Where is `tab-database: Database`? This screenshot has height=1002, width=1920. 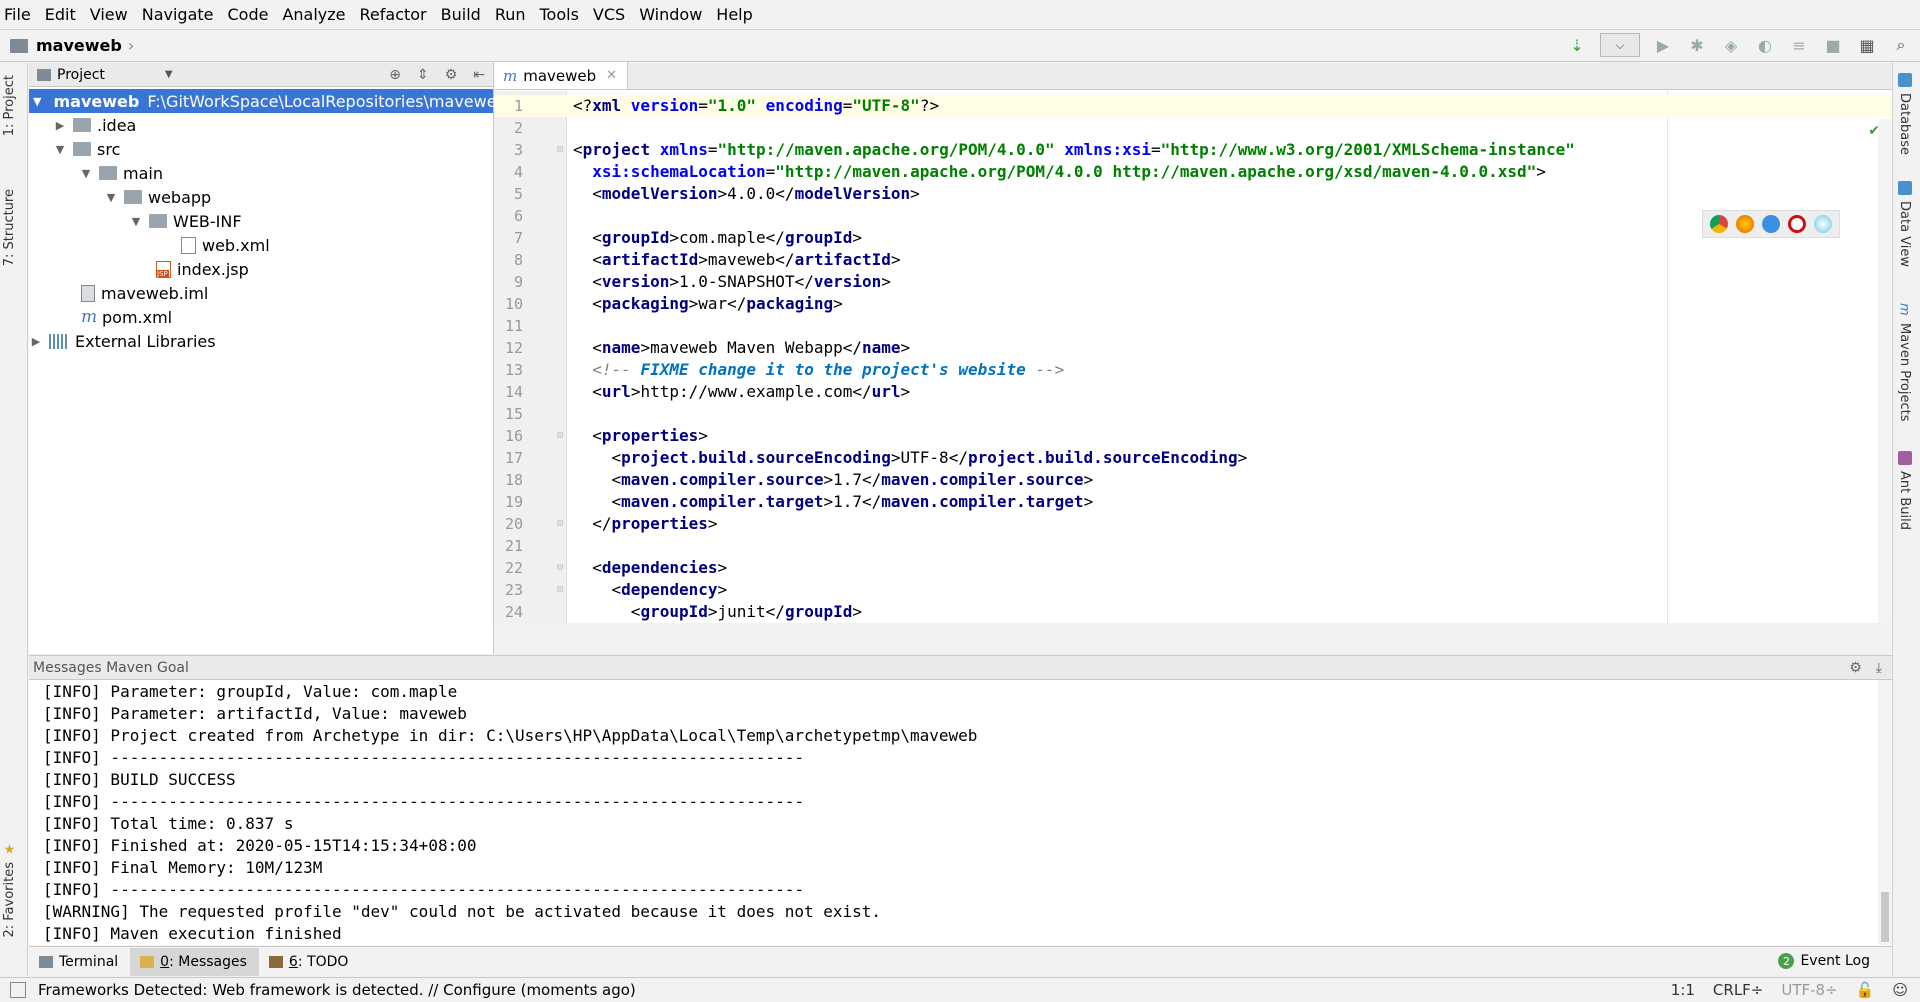
tab-database: Database is located at coordinates (1904, 114).